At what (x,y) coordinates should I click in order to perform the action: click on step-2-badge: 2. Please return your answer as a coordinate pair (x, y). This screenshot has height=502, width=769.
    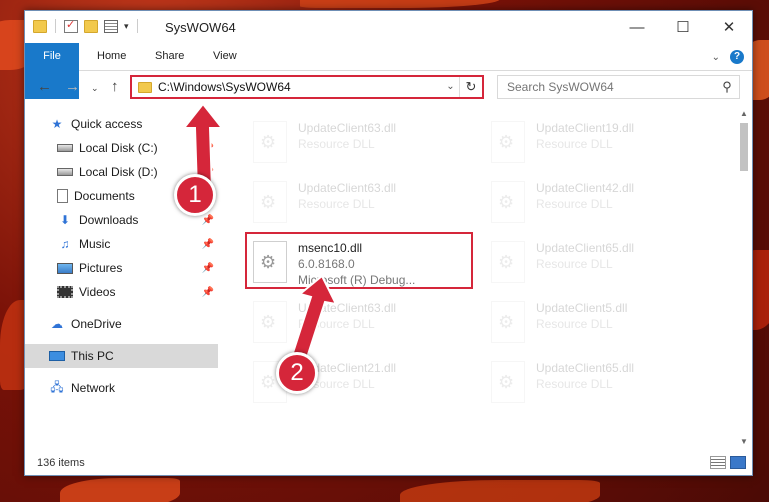
    Looking at the image, I should click on (297, 373).